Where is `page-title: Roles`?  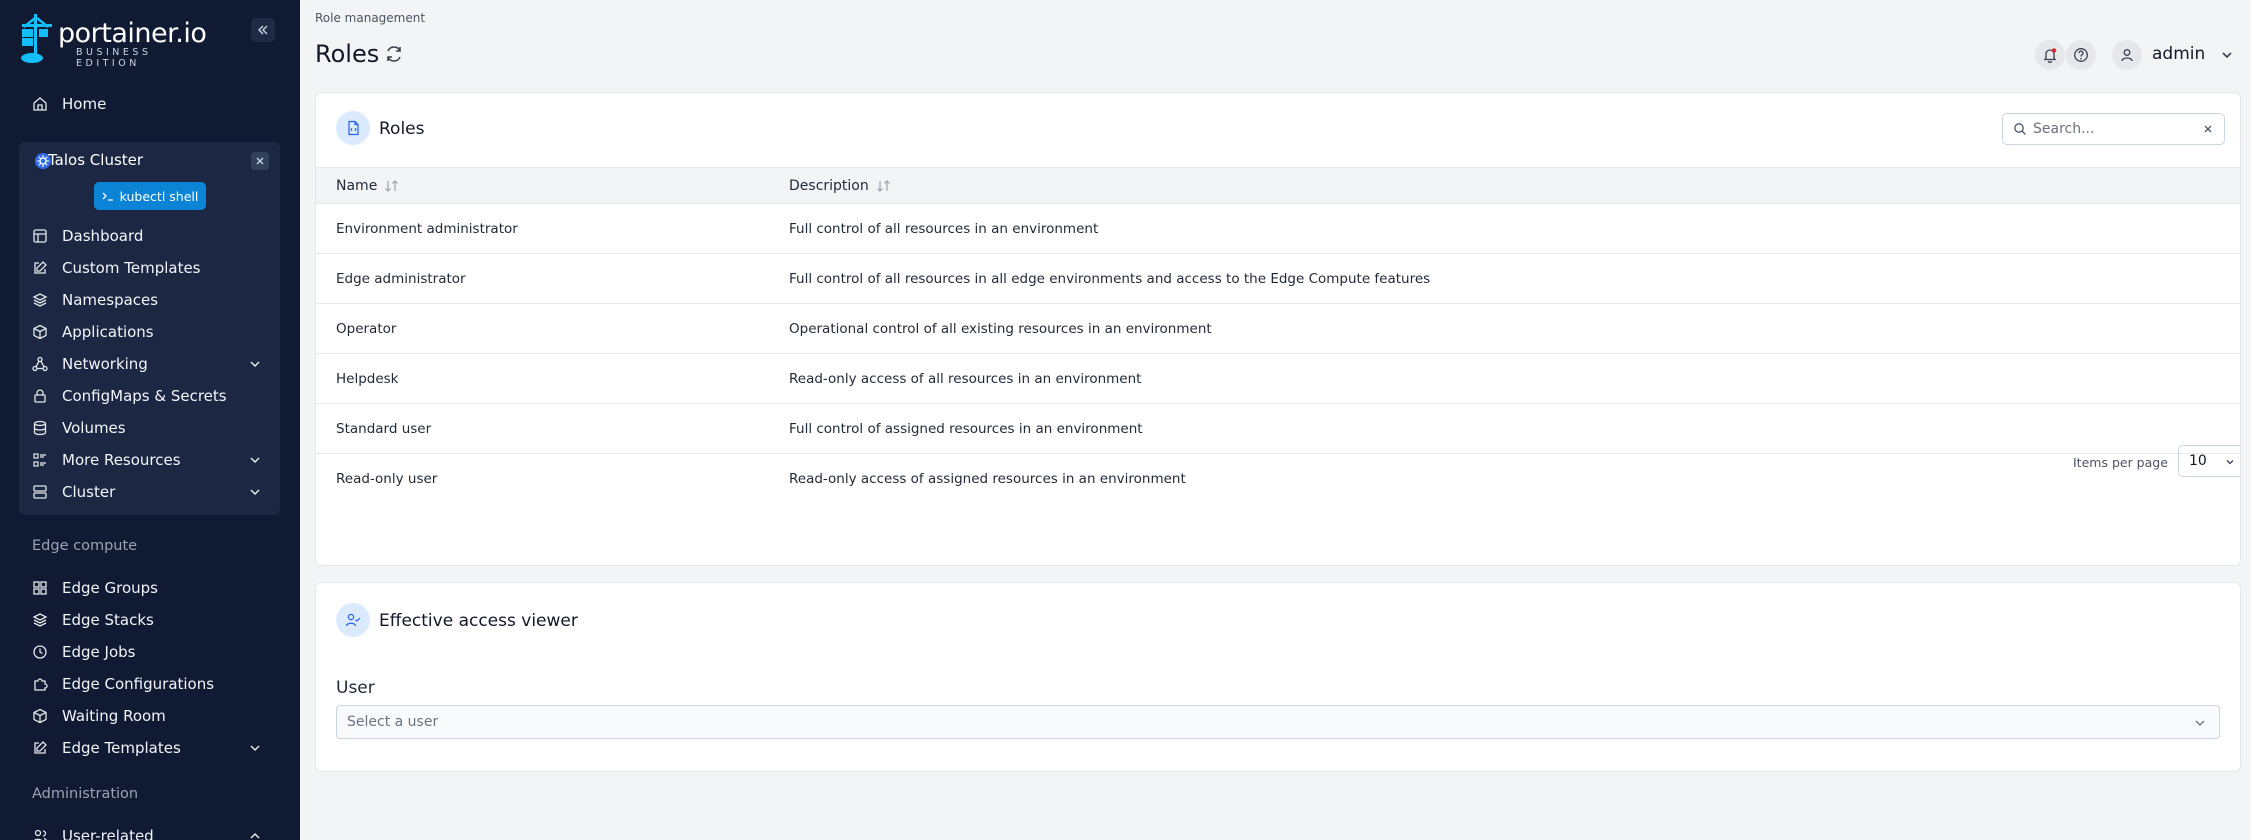
page-title: Roles is located at coordinates (347, 54).